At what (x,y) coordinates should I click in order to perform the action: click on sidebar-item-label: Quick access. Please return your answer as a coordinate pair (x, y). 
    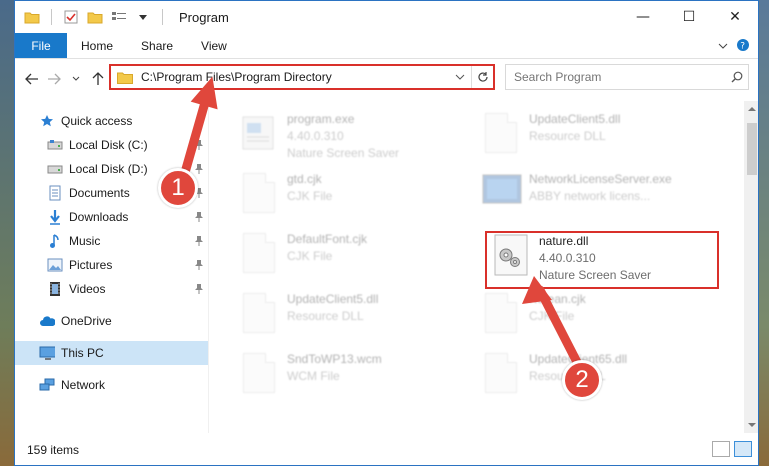
    Looking at the image, I should click on (97, 121).